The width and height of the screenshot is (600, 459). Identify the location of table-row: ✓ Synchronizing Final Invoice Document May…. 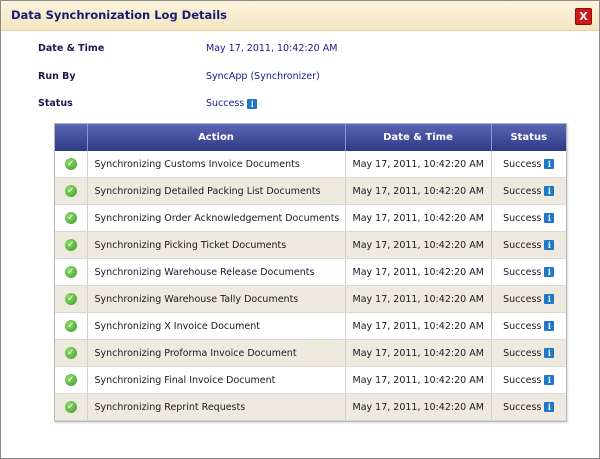
(310, 380).